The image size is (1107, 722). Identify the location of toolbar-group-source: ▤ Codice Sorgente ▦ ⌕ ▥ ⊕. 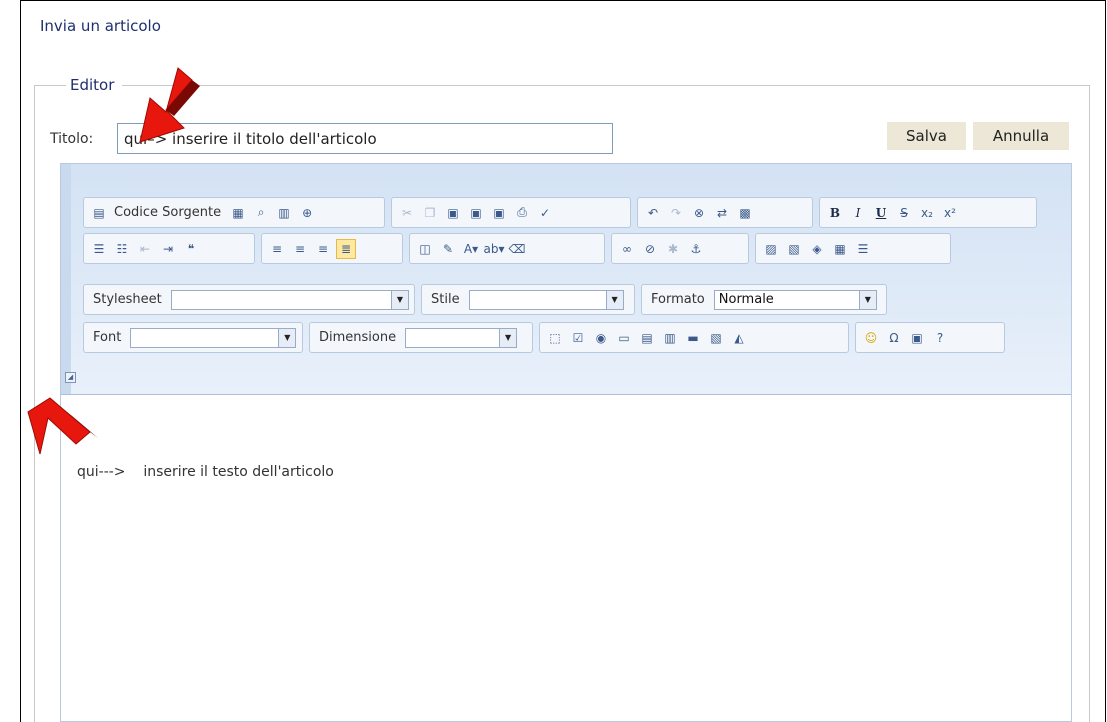
(234, 212).